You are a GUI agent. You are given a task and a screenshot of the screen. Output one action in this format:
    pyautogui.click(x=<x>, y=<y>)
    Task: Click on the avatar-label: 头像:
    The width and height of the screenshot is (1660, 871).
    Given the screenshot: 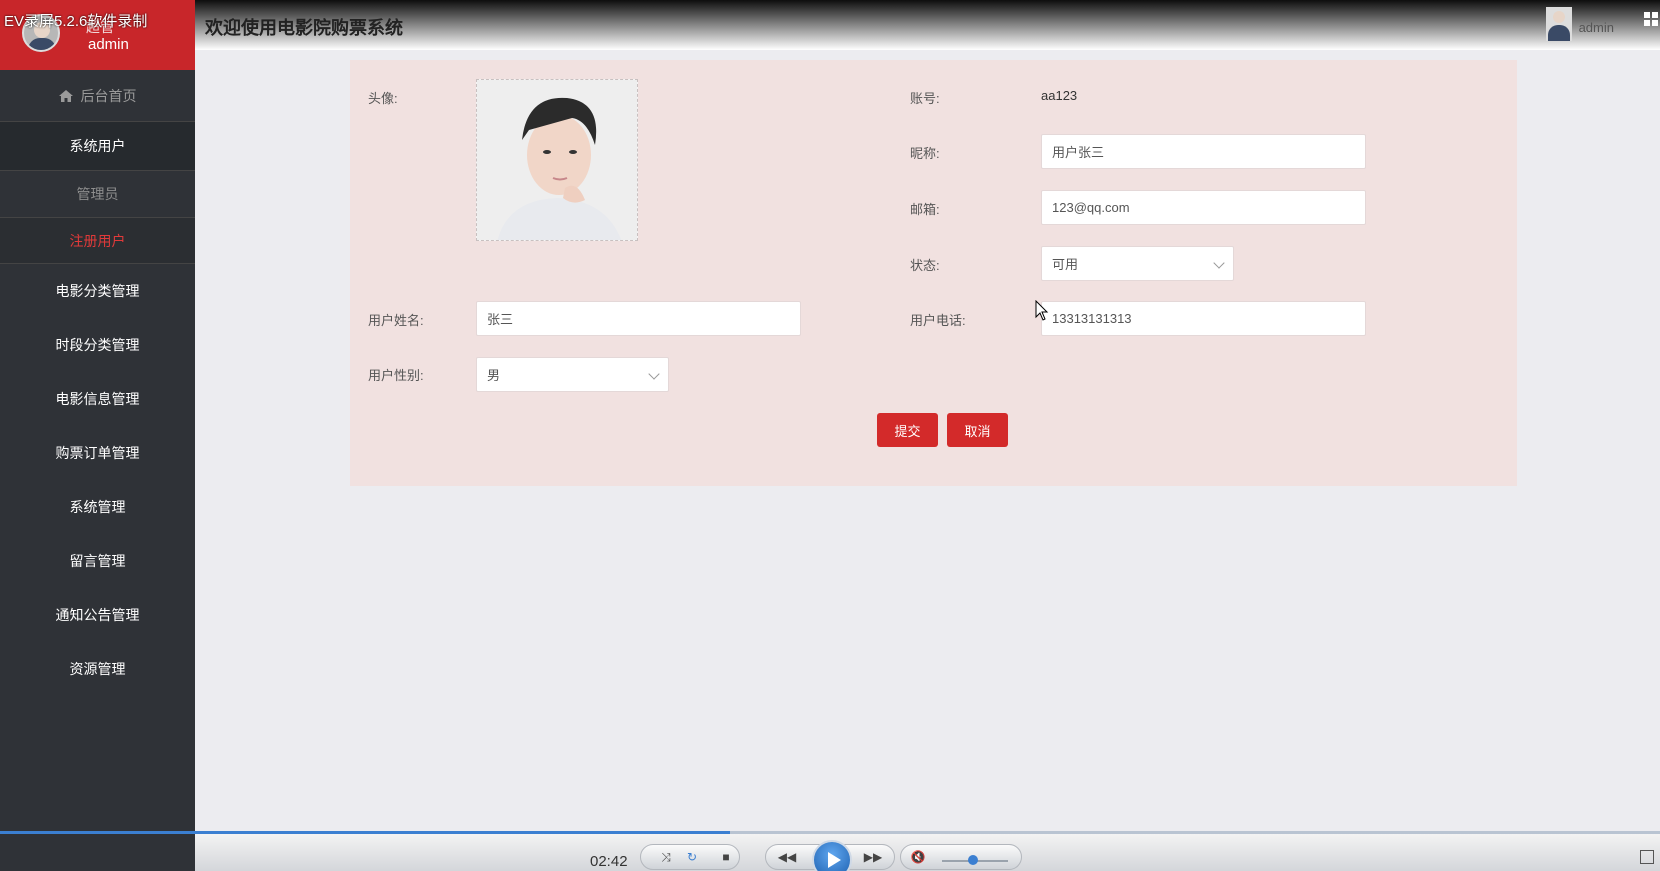 What is the action you would take?
    pyautogui.click(x=383, y=98)
    